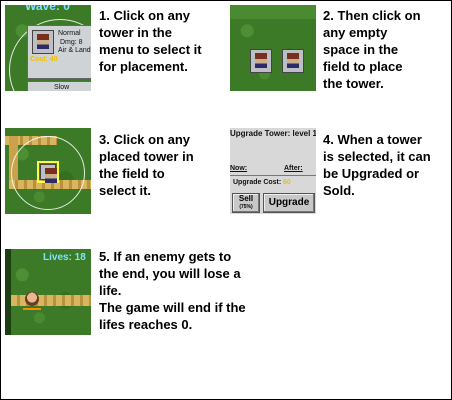 The width and height of the screenshot is (452, 400). I want to click on thumb-select-tower, so click(48, 171).